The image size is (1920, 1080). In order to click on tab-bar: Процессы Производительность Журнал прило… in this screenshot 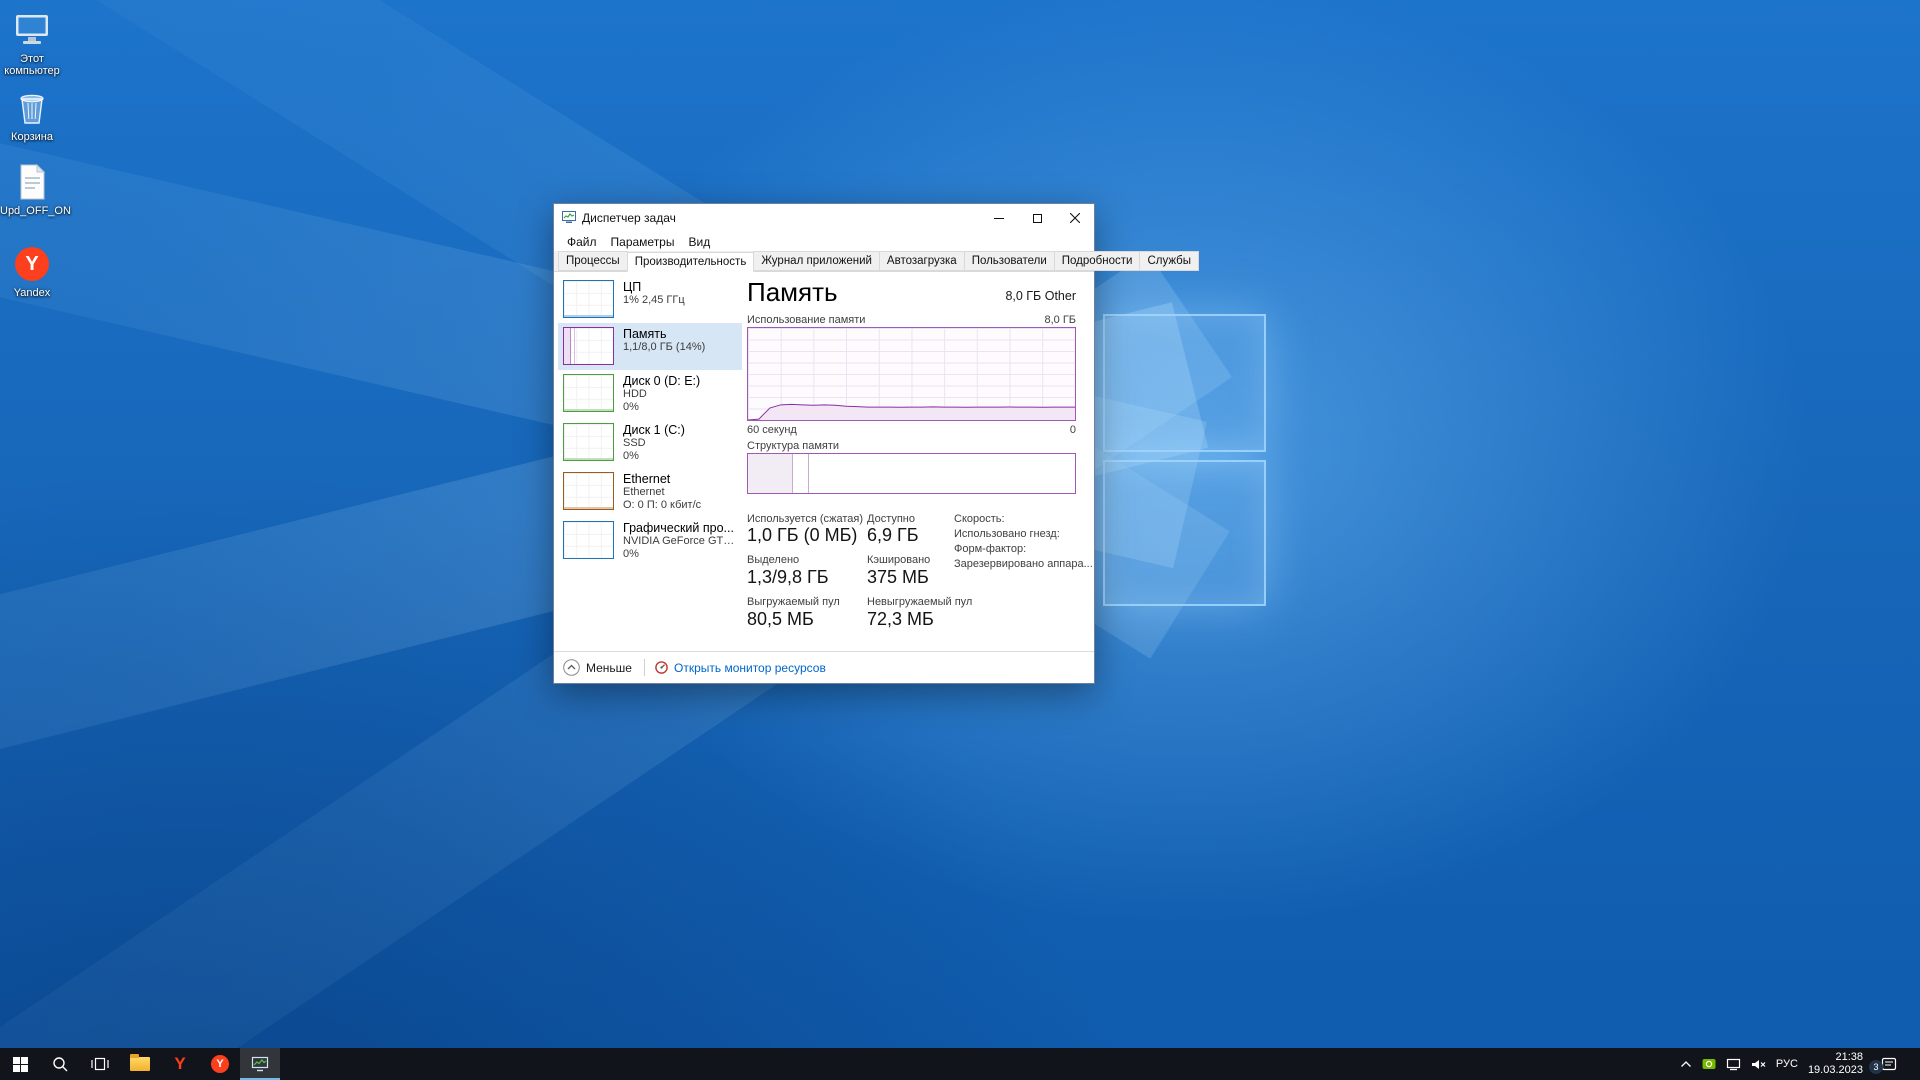, I will do `click(877, 261)`.